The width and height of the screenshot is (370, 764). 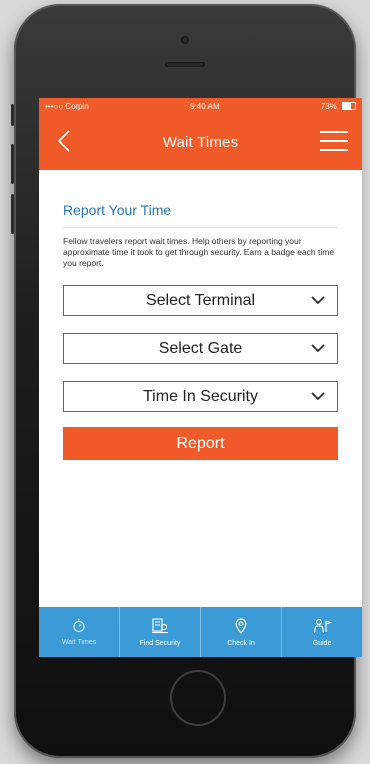 I want to click on tab-check-in: Check In, so click(x=241, y=632).